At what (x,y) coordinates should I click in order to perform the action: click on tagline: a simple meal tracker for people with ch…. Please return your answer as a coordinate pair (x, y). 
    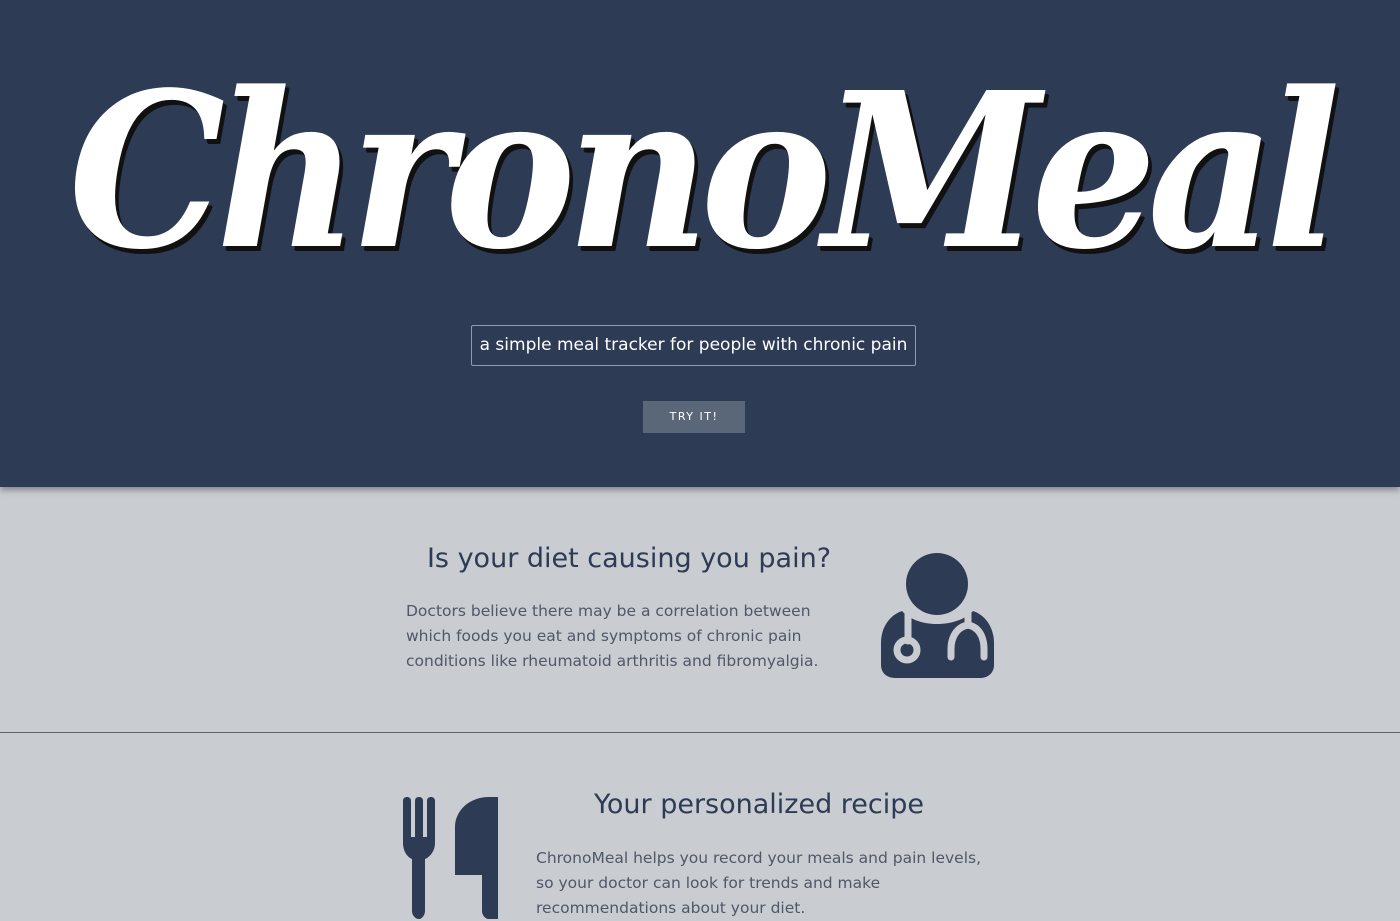
    Looking at the image, I should click on (693, 345).